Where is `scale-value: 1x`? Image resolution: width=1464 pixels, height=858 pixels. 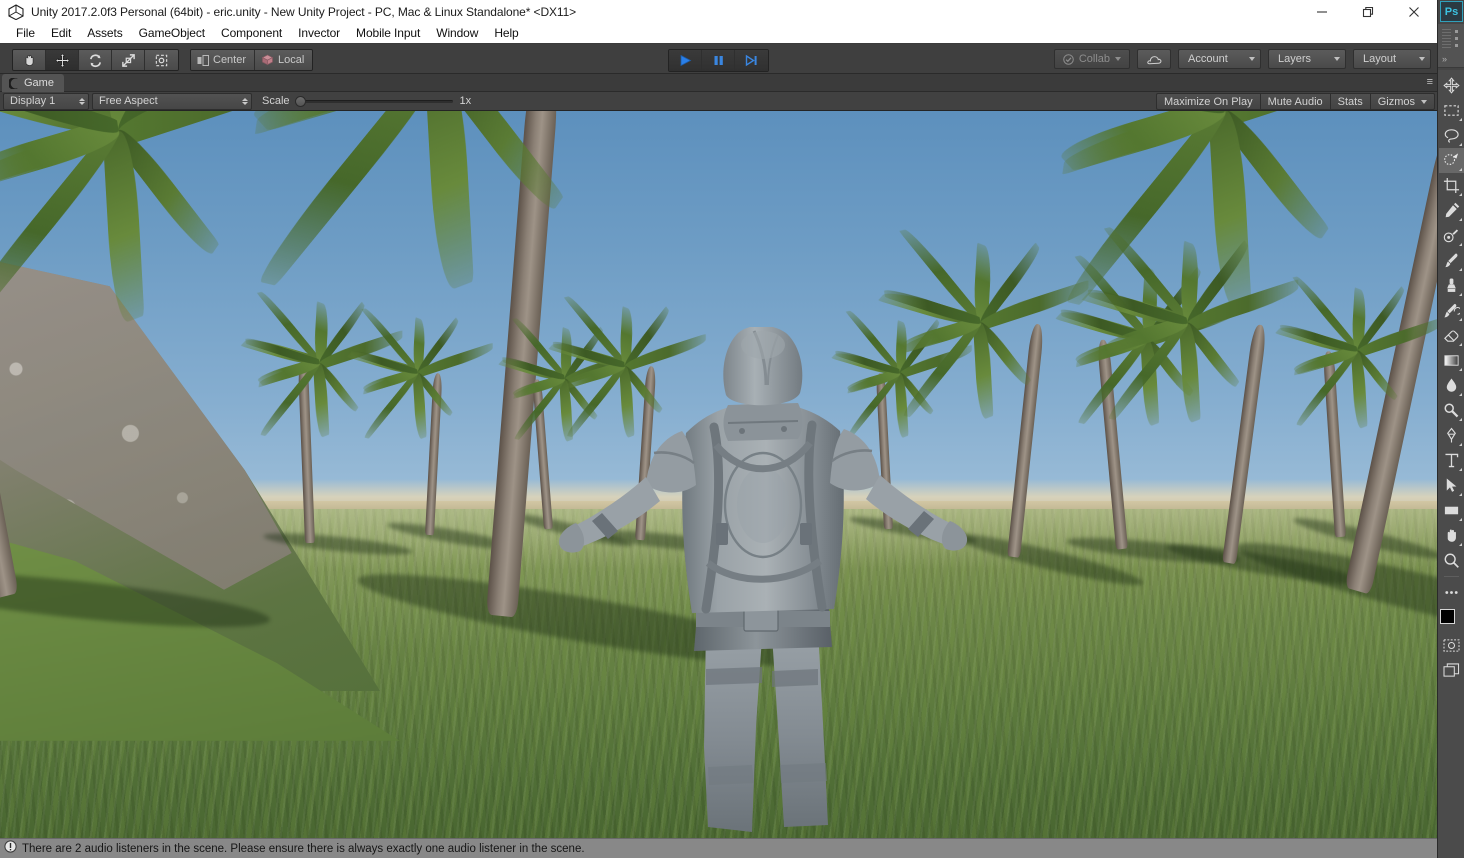 scale-value: 1x is located at coordinates (465, 101).